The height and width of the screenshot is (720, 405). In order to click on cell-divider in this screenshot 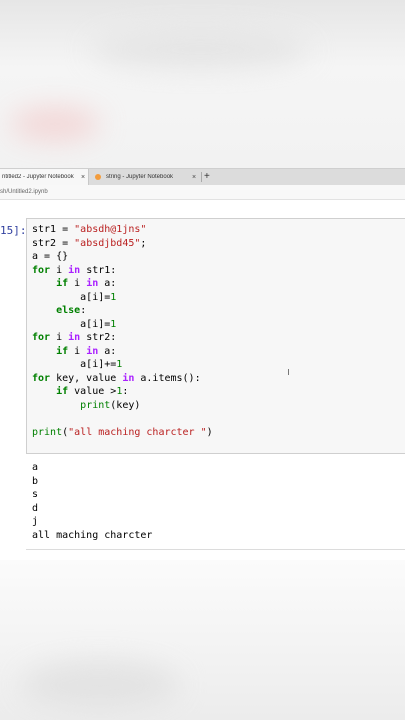, I will do `click(215, 549)`.